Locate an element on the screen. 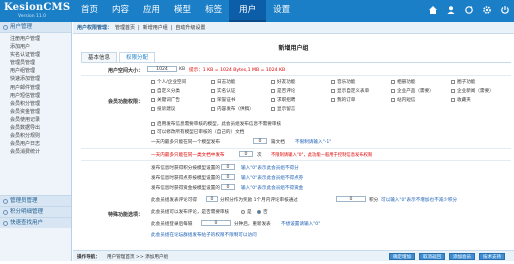  crumb-link: 新增用户组 is located at coordinates (155, 27).